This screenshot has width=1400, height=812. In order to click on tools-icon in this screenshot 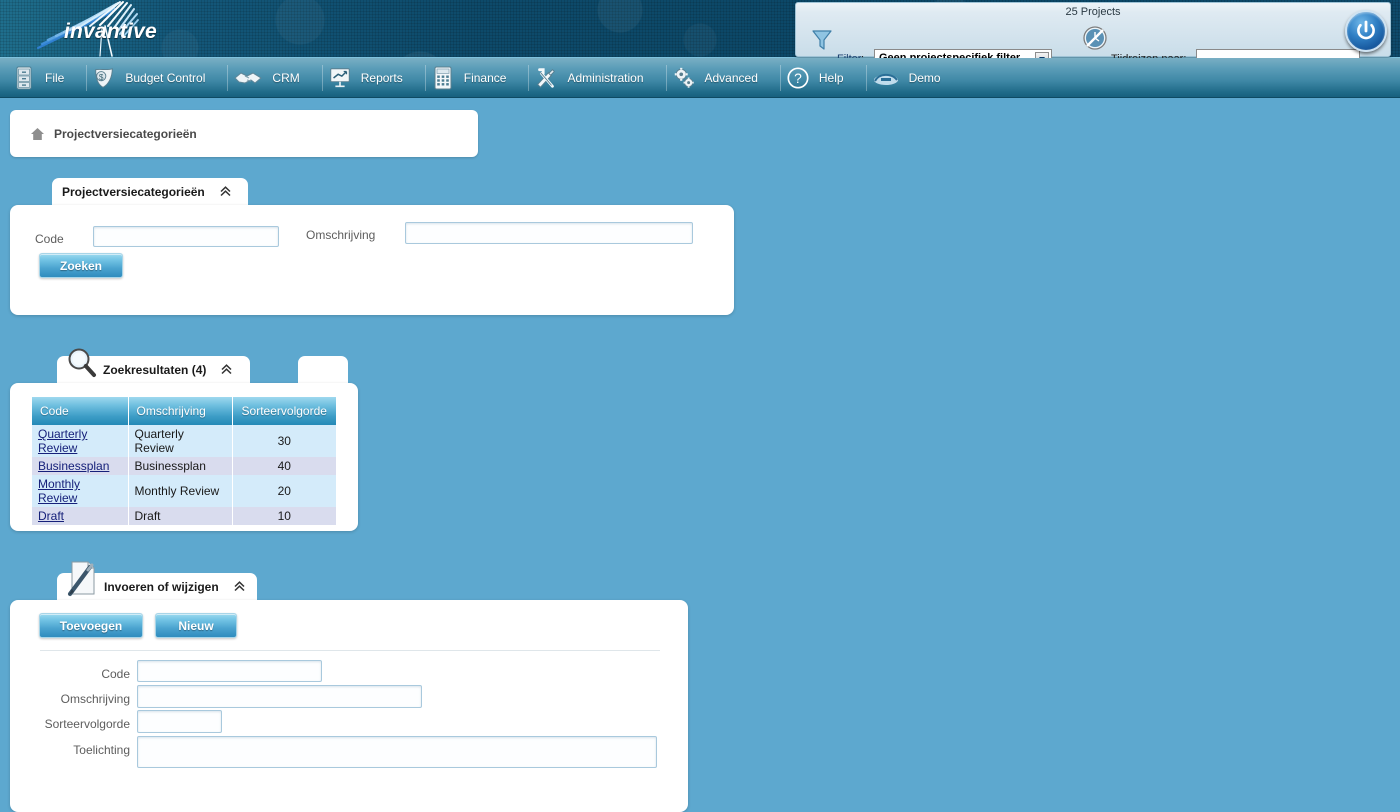, I will do `click(546, 77)`.